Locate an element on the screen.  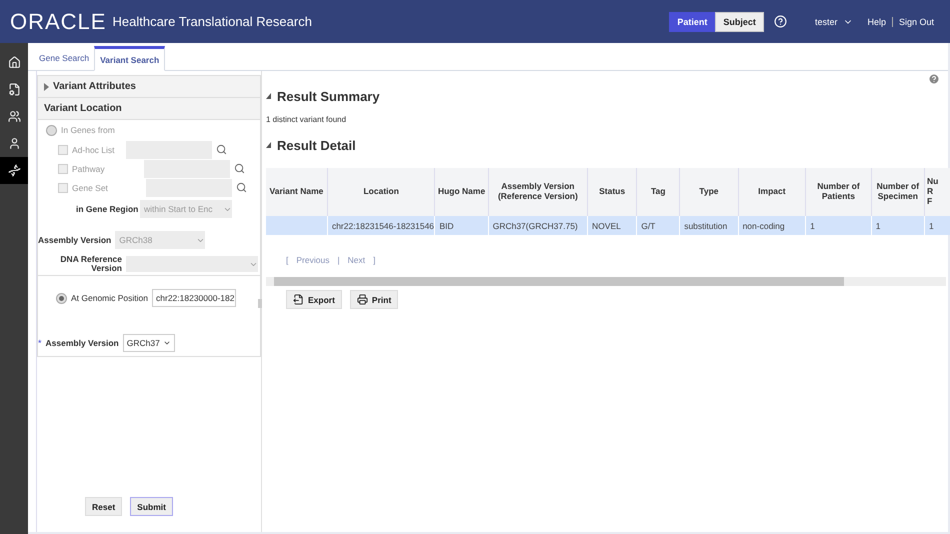
help-icon is located at coordinates (780, 21).